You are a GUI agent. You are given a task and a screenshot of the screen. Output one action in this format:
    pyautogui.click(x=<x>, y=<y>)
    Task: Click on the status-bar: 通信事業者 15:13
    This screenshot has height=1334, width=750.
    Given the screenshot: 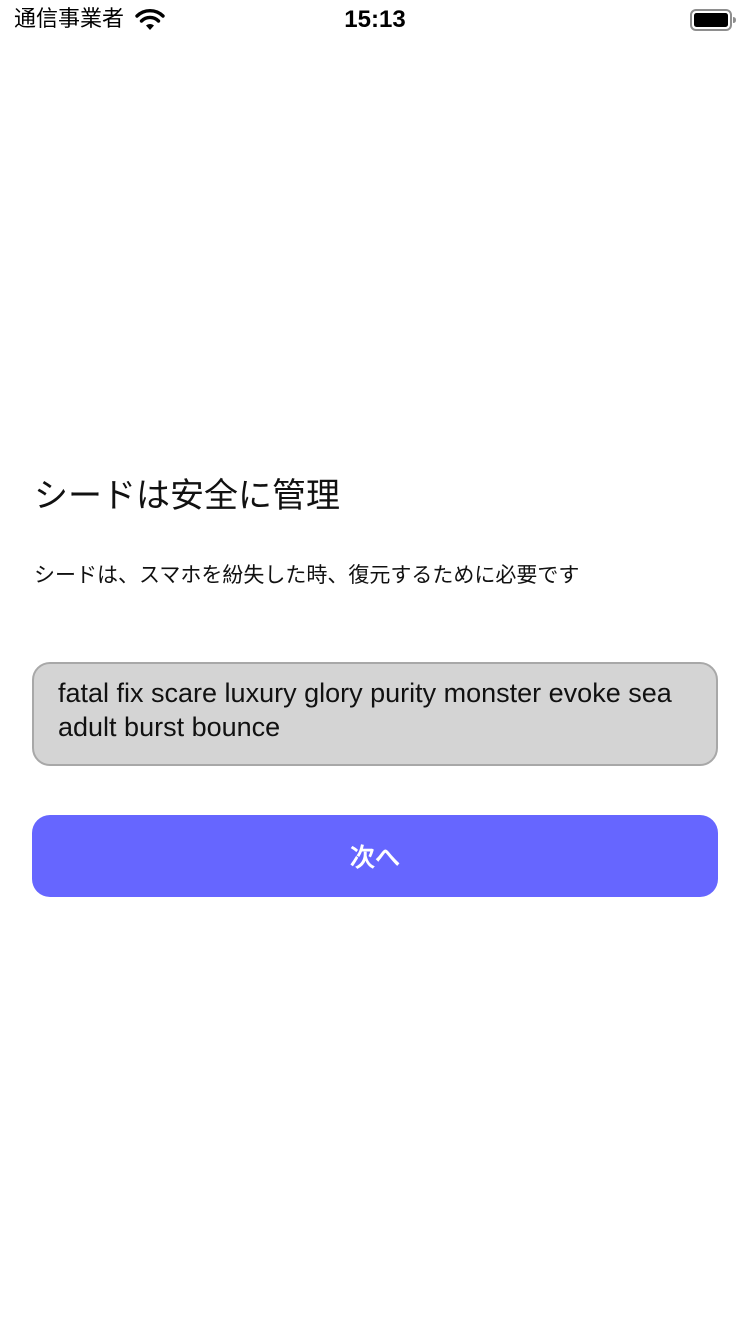 What is the action you would take?
    pyautogui.click(x=375, y=20)
    